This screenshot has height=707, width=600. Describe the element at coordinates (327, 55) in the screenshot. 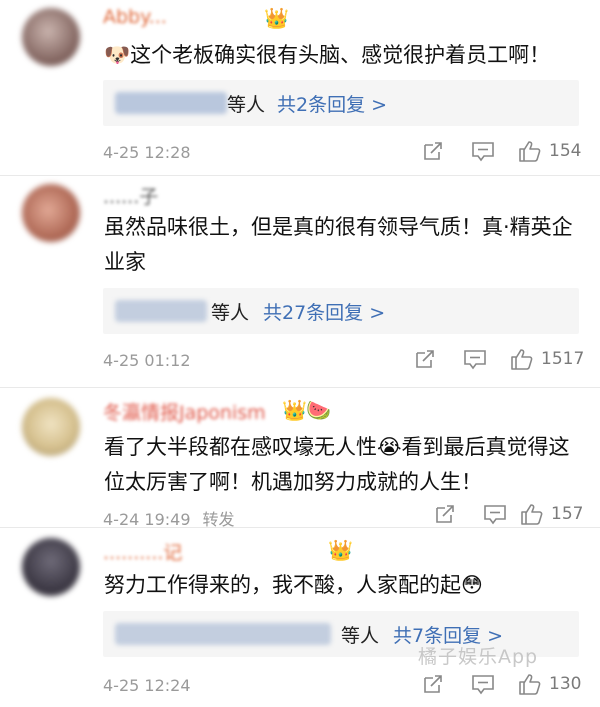

I see `comment-text: 🐶这个老板确实很有头脑、感觉很护着员工啊！` at that location.